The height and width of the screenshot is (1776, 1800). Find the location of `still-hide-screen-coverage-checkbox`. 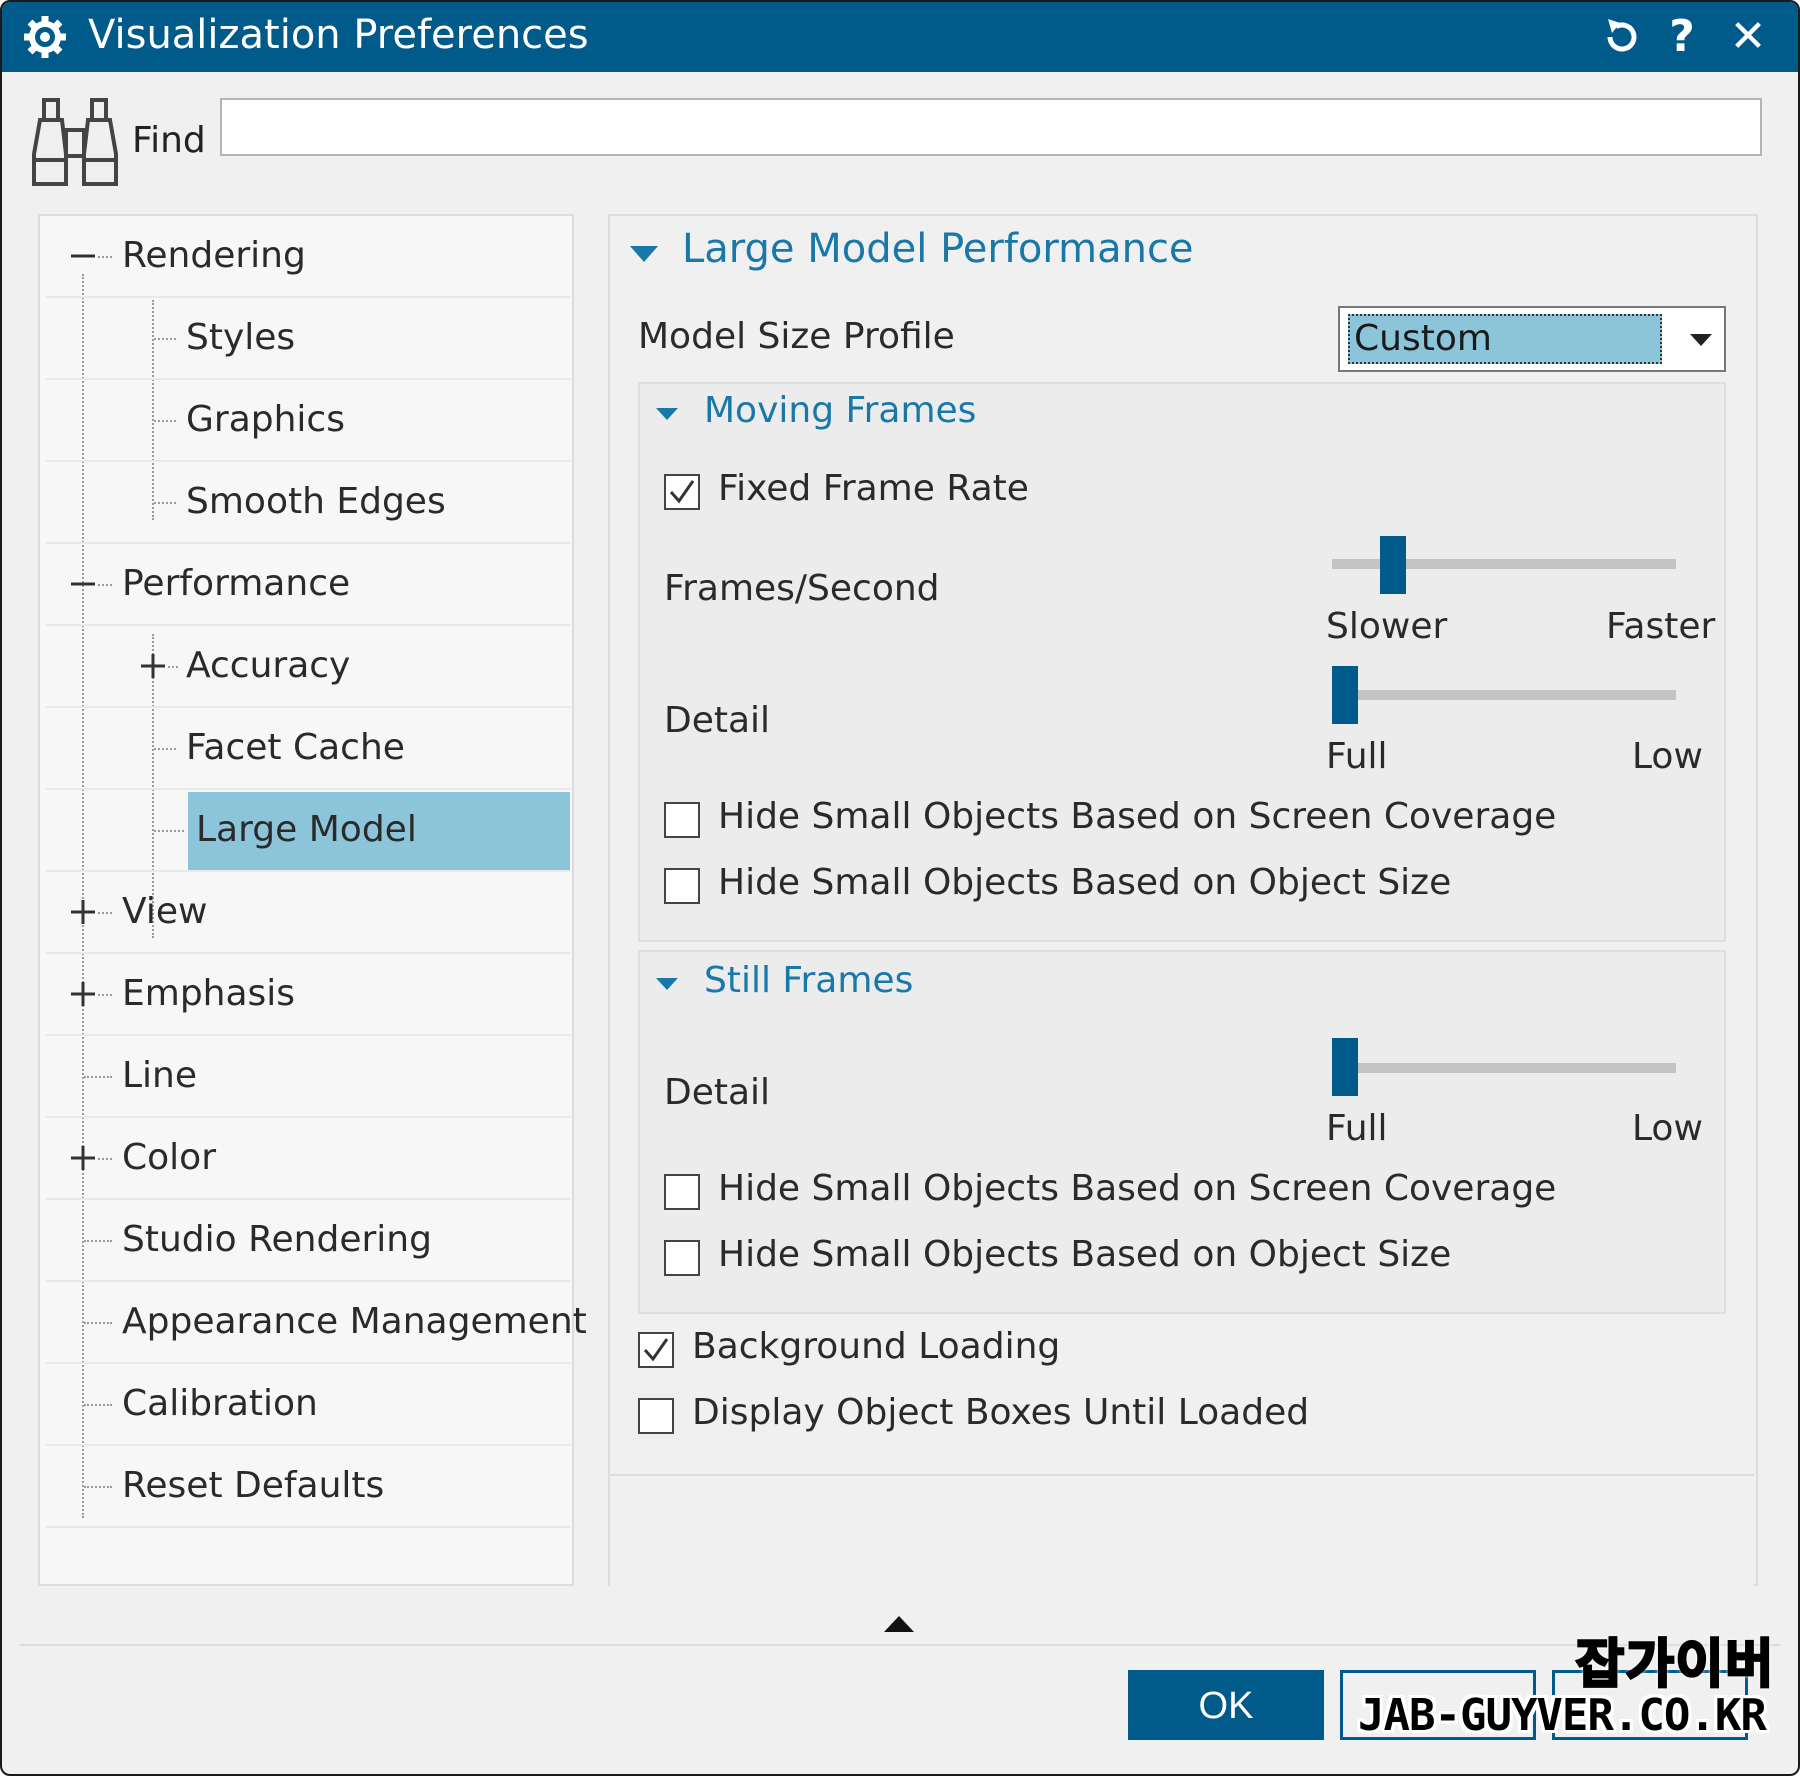

still-hide-screen-coverage-checkbox is located at coordinates (682, 1192).